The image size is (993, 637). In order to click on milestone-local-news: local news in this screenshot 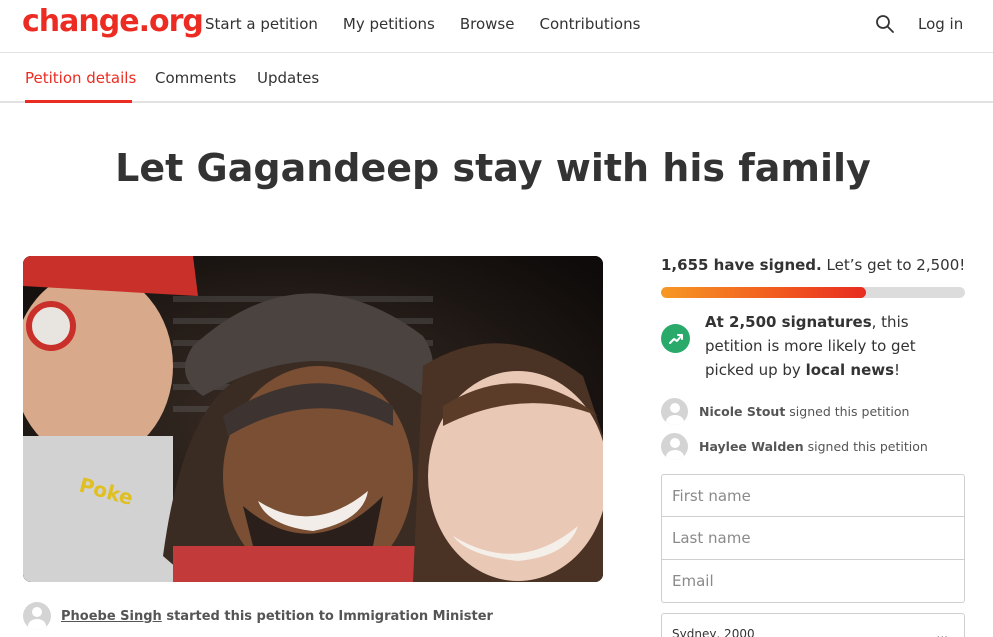, I will do `click(850, 370)`.